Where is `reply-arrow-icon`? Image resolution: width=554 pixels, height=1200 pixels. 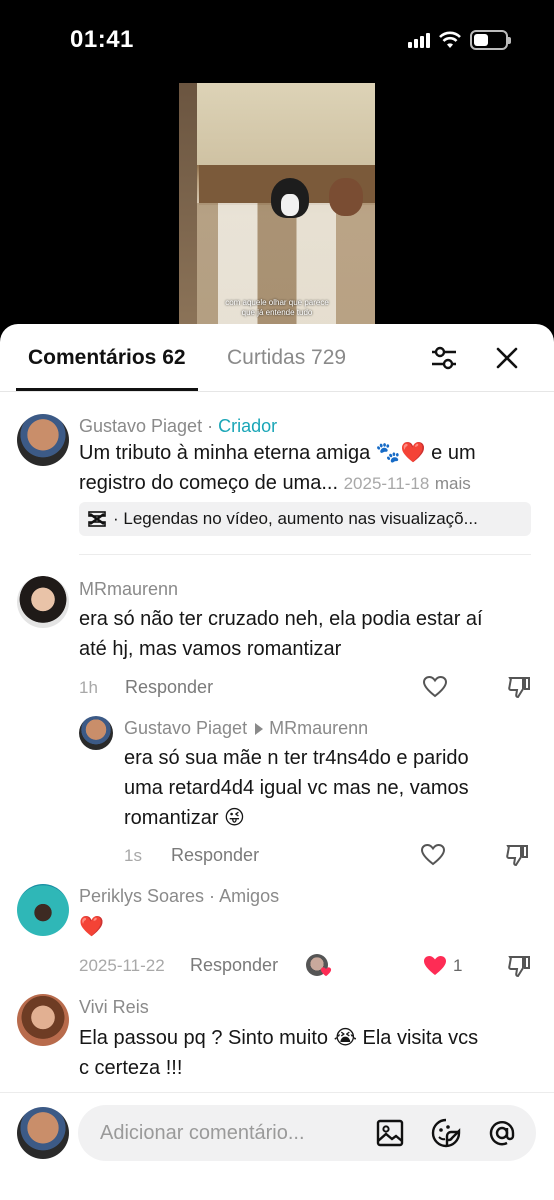
reply-arrow-icon is located at coordinates (259, 728).